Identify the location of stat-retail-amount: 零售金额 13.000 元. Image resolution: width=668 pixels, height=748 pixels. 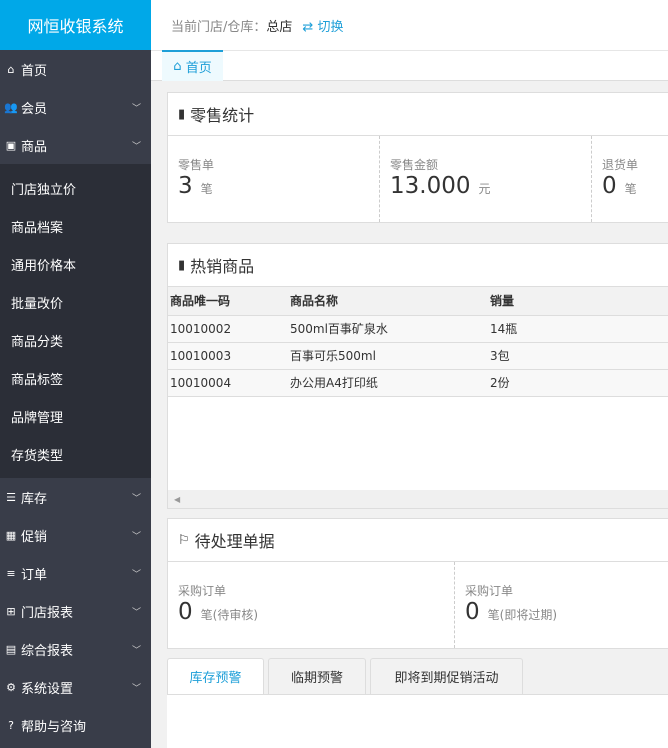
(486, 179).